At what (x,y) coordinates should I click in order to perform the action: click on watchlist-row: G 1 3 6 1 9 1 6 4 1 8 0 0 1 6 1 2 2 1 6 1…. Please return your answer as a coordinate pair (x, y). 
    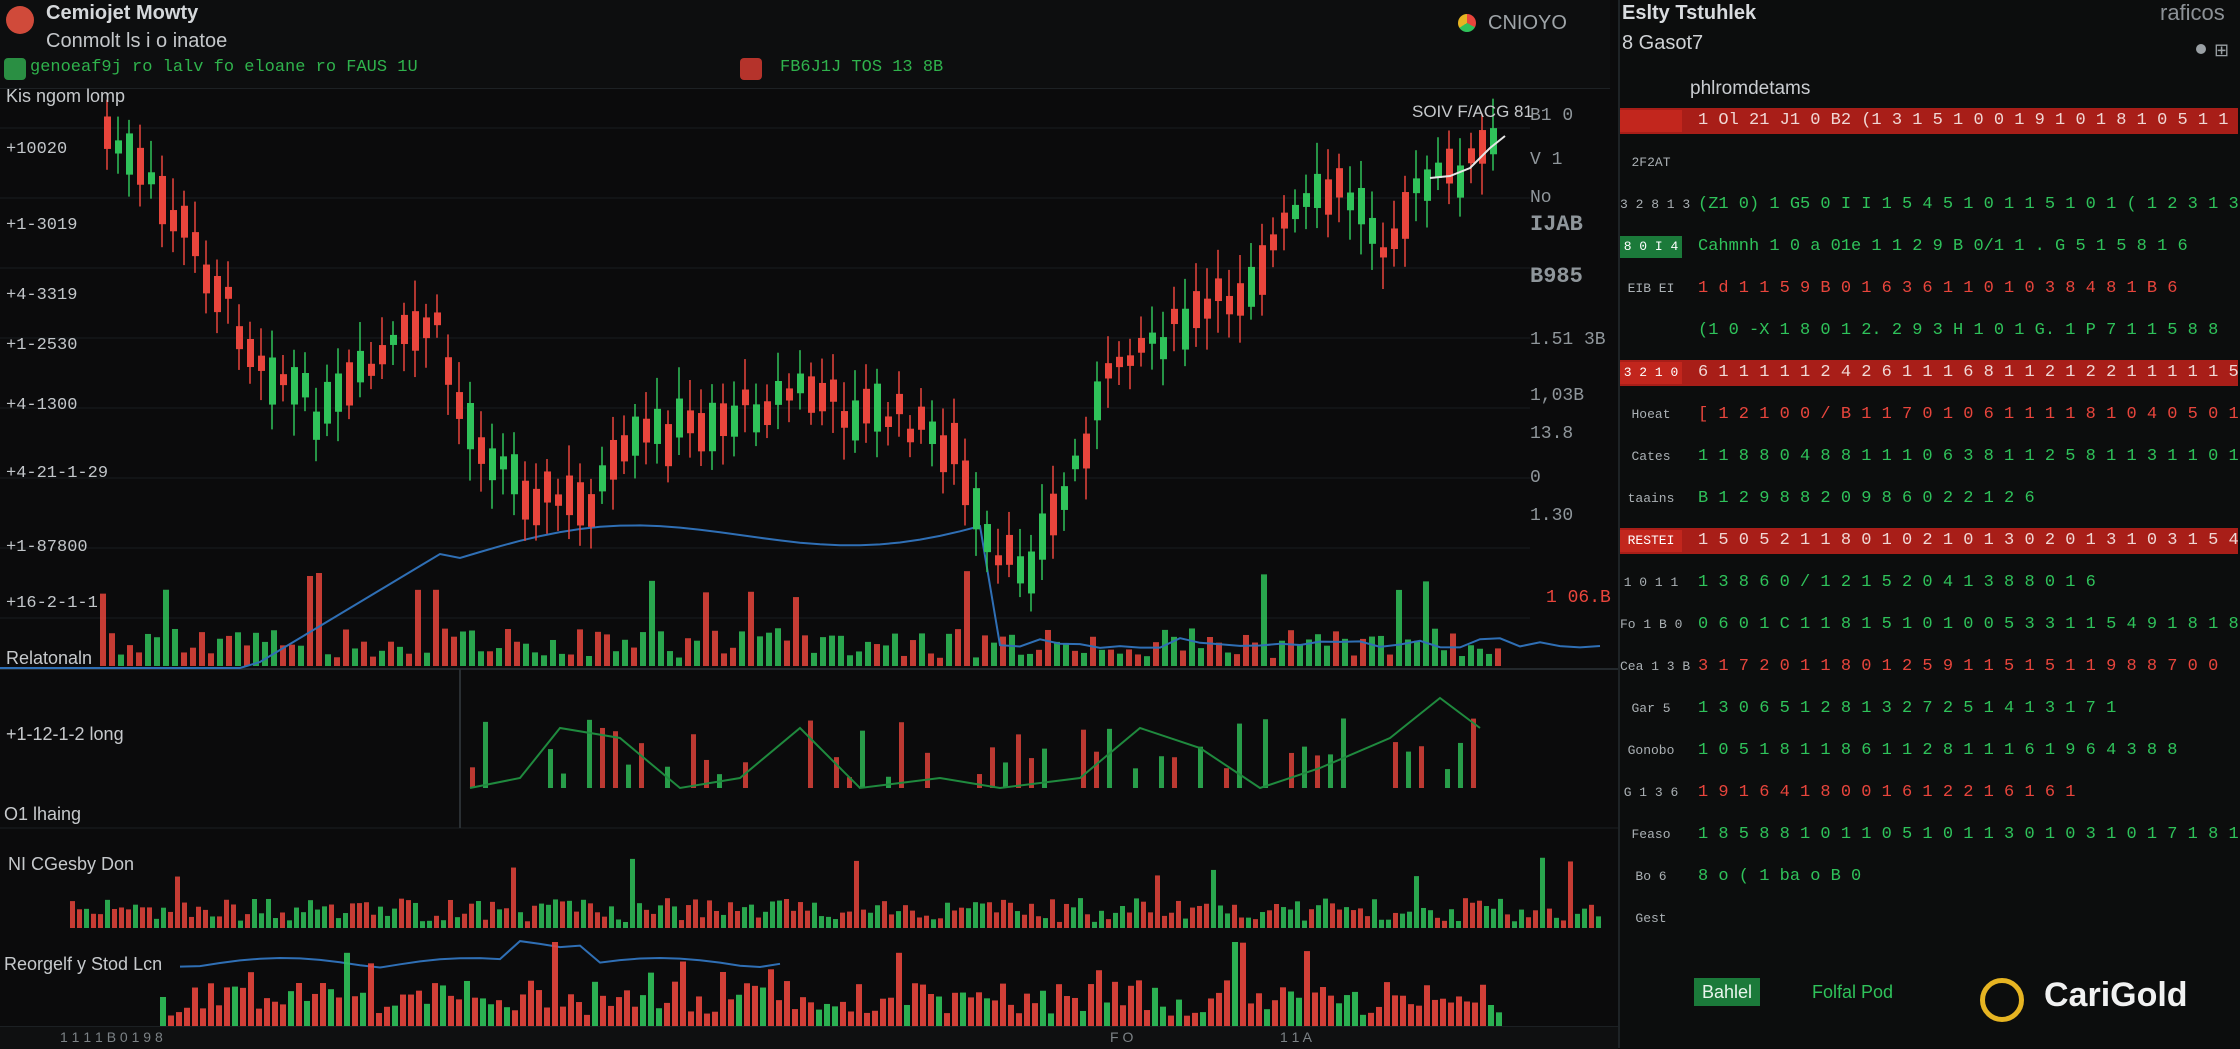
    Looking at the image, I should click on (1929, 793).